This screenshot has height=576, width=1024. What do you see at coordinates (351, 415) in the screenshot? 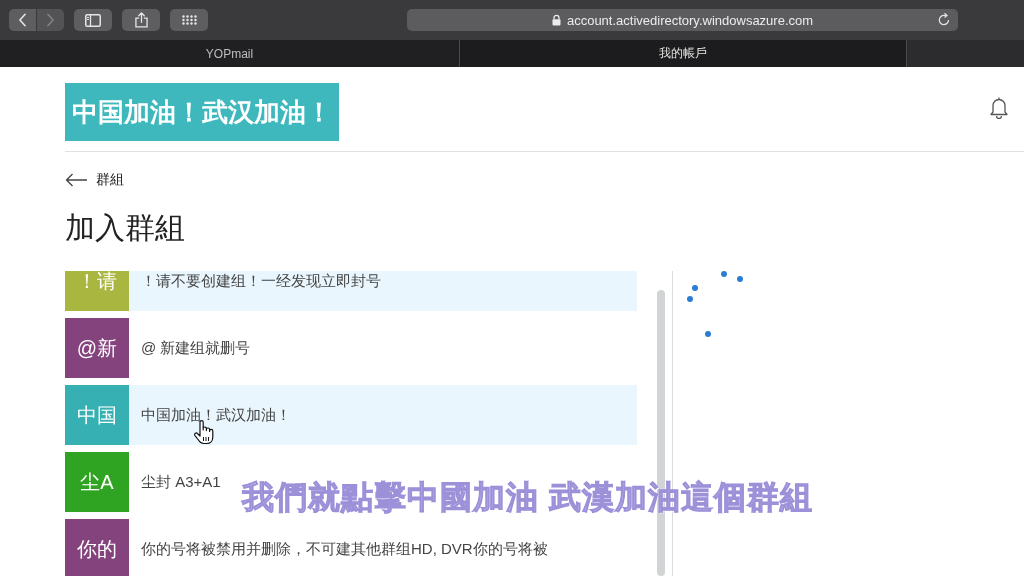
I see `group-row: 中国 中国加油！武汉加油！` at bounding box center [351, 415].